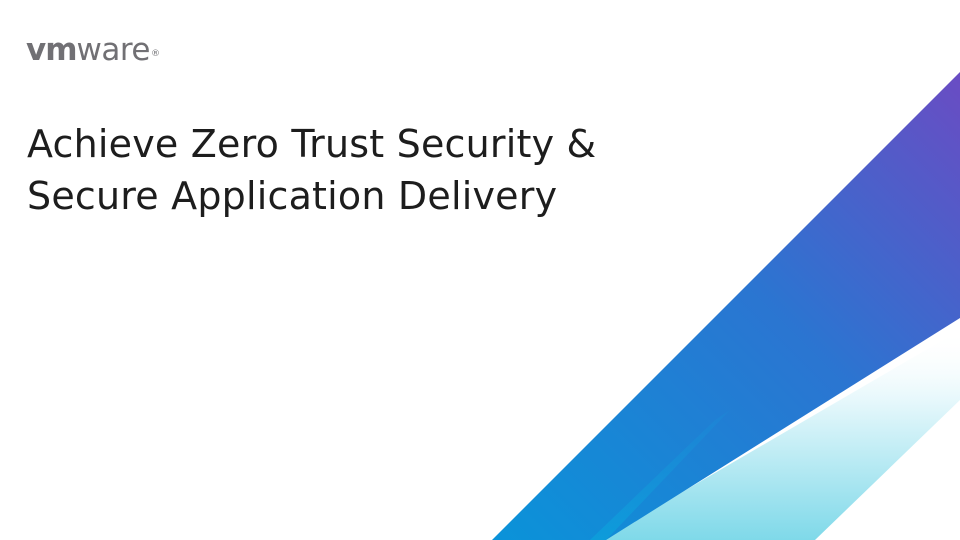  Describe the element at coordinates (52, 50) in the screenshot. I see `logo-vm-text: vm` at that location.